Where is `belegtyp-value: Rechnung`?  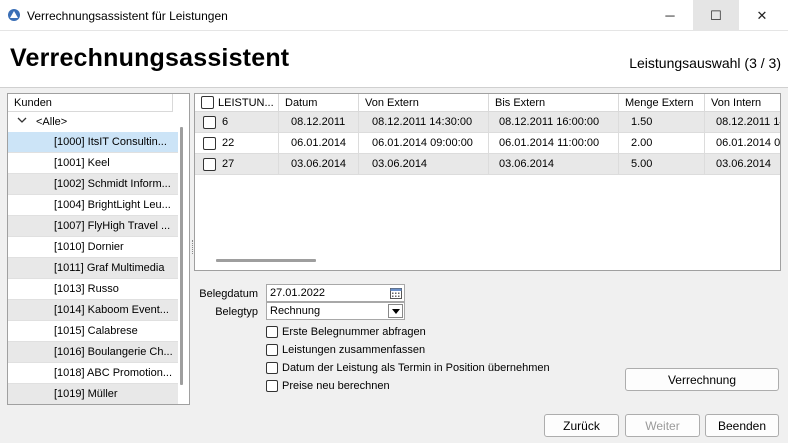
belegtyp-value: Rechnung is located at coordinates (295, 311).